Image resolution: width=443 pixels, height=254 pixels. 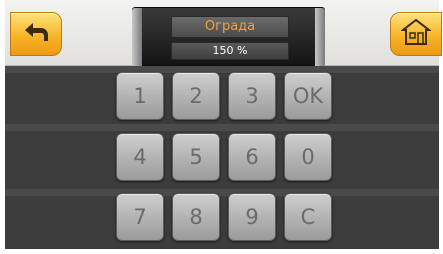 I want to click on back-arrow-icon, so click(x=36, y=34).